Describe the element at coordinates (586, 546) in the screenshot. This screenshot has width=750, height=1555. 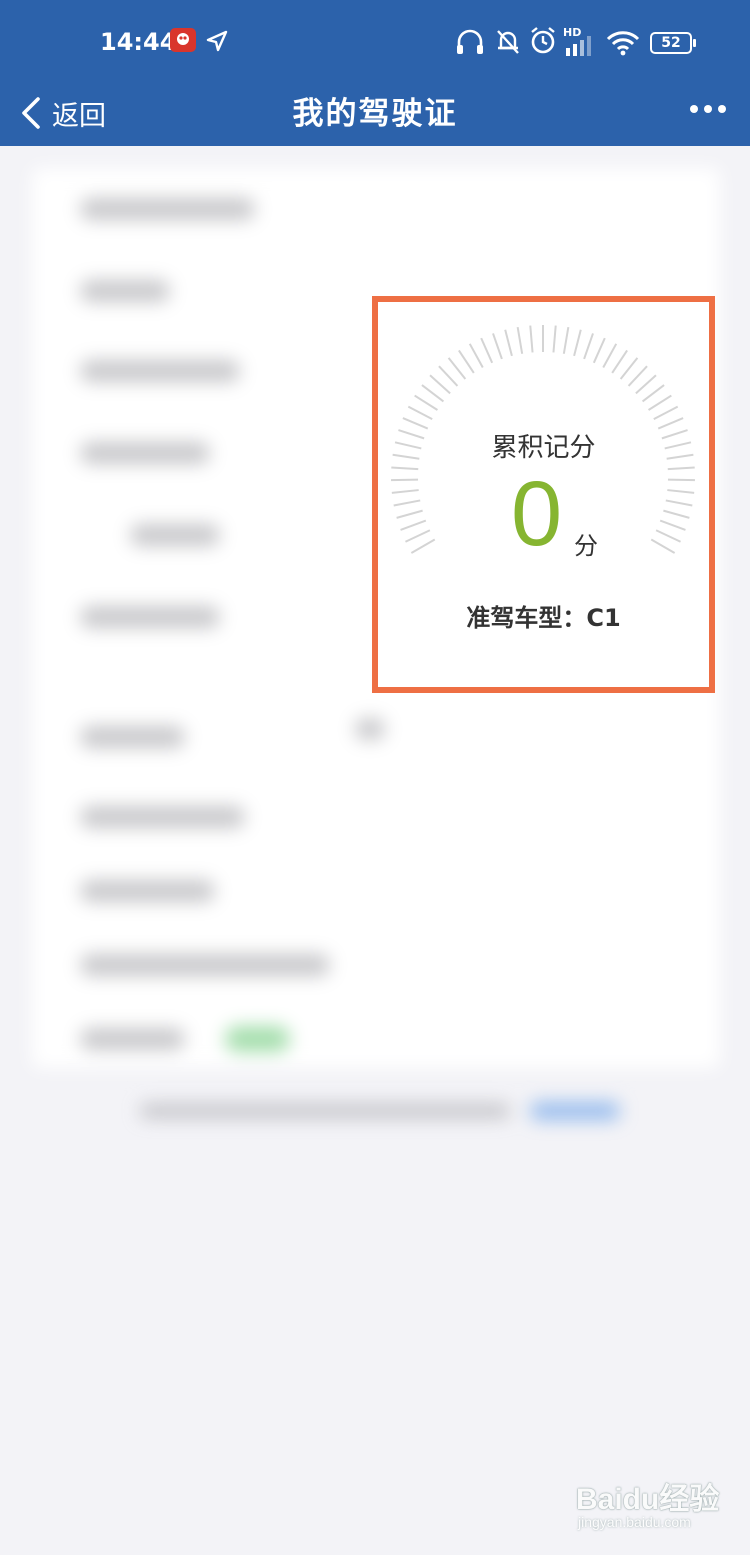
I see `points-unit: 分` at that location.